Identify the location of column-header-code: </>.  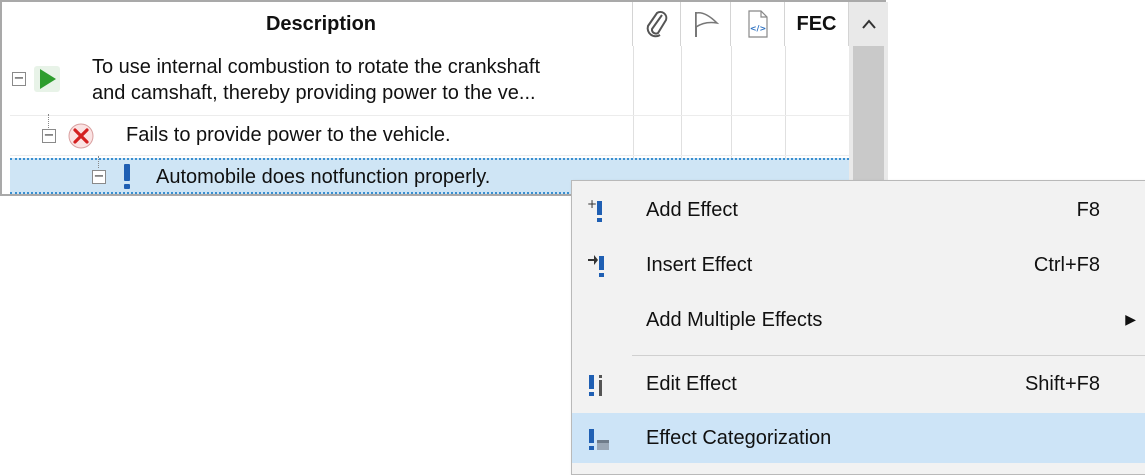
(758, 24).